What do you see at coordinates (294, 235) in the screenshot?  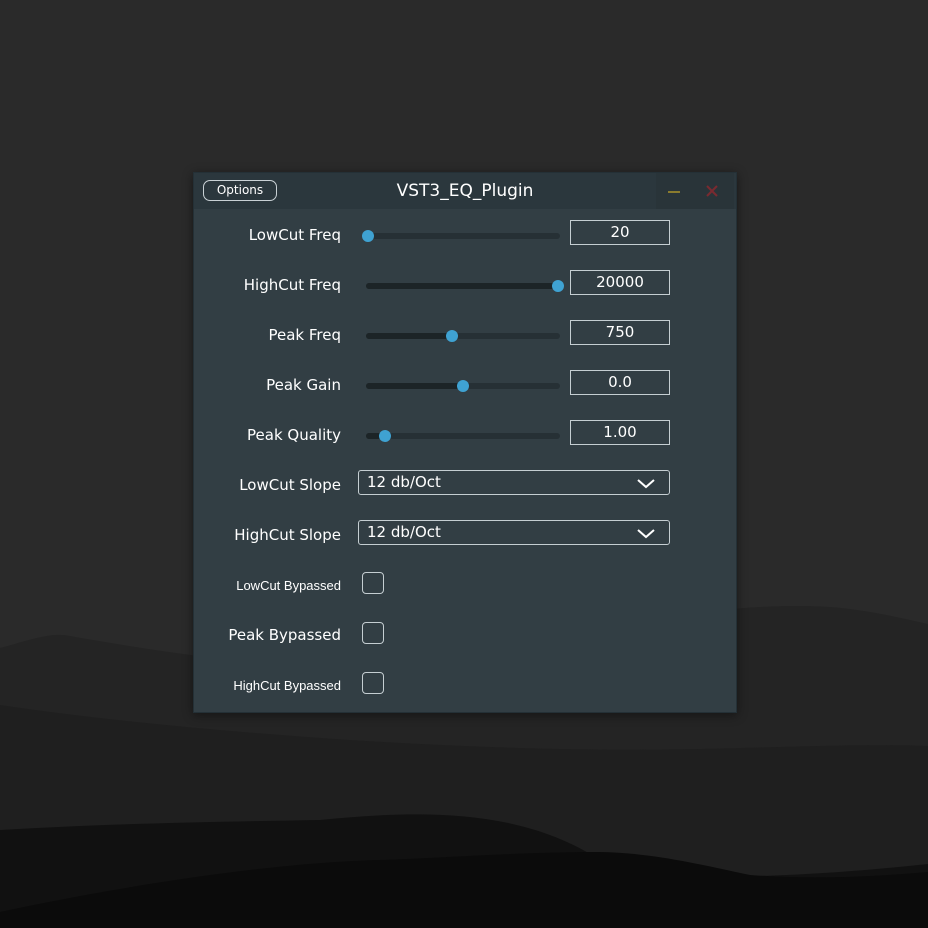 I see `lowcut-freq-label: LowCut Freq` at bounding box center [294, 235].